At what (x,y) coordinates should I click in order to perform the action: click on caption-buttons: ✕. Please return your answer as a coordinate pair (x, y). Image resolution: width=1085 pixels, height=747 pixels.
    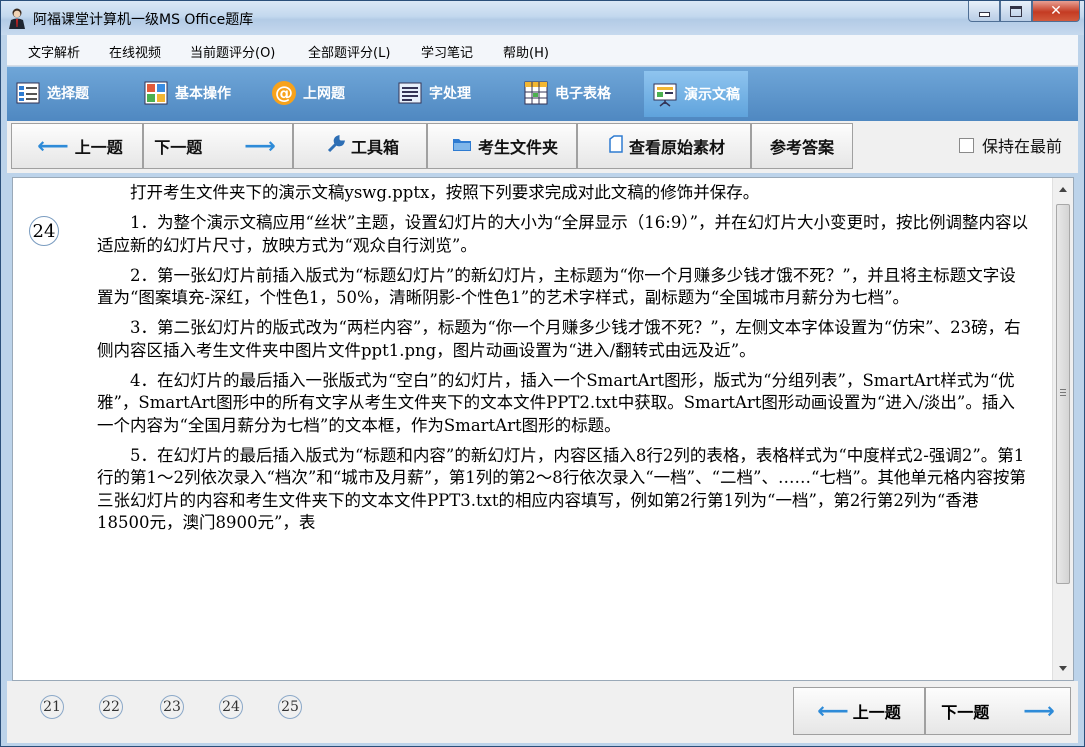
    Looking at the image, I should click on (1024, 12).